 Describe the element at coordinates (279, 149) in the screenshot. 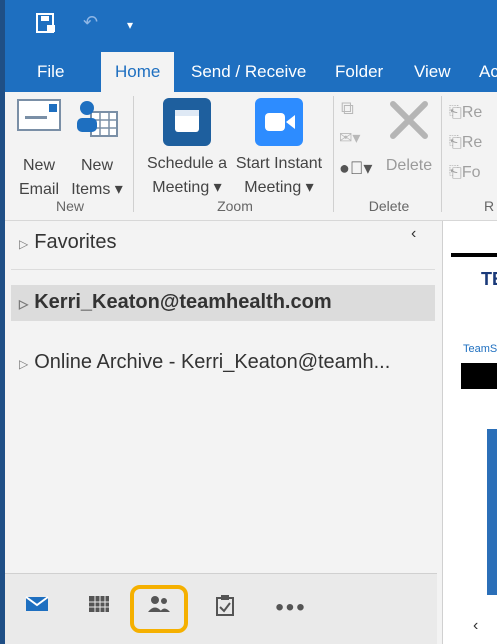

I see `start-instant-meeting-button: Start Instant Meeting ▾` at that location.